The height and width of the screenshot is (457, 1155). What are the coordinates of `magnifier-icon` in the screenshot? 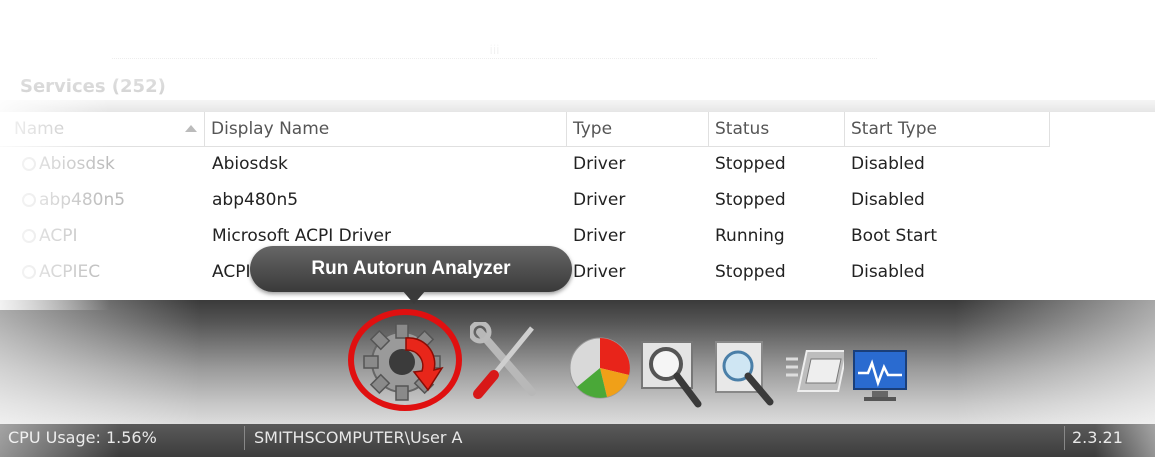 It's located at (671, 374).